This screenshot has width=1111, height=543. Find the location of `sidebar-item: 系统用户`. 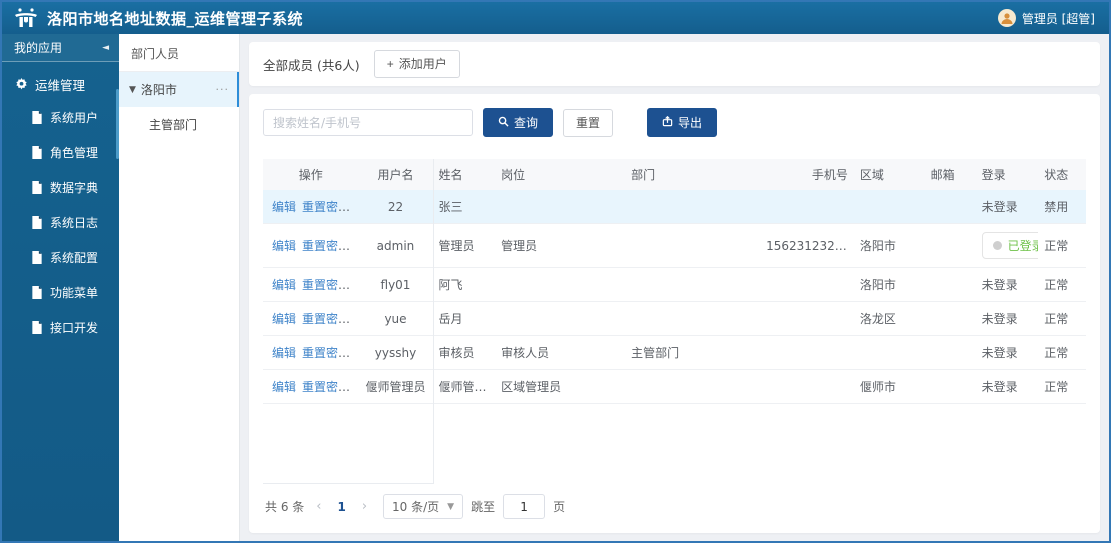

sidebar-item: 系统用户 is located at coordinates (60, 117).